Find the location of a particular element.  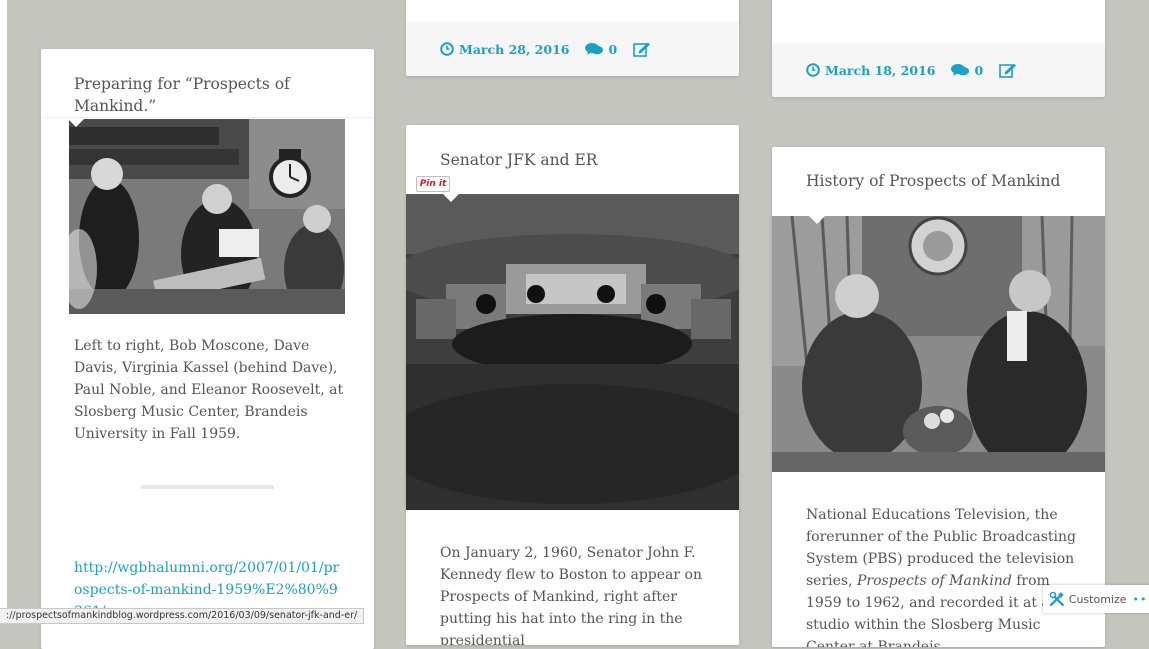

post-card-prev-right: March 18, 2016 0 is located at coordinates (938, 48).